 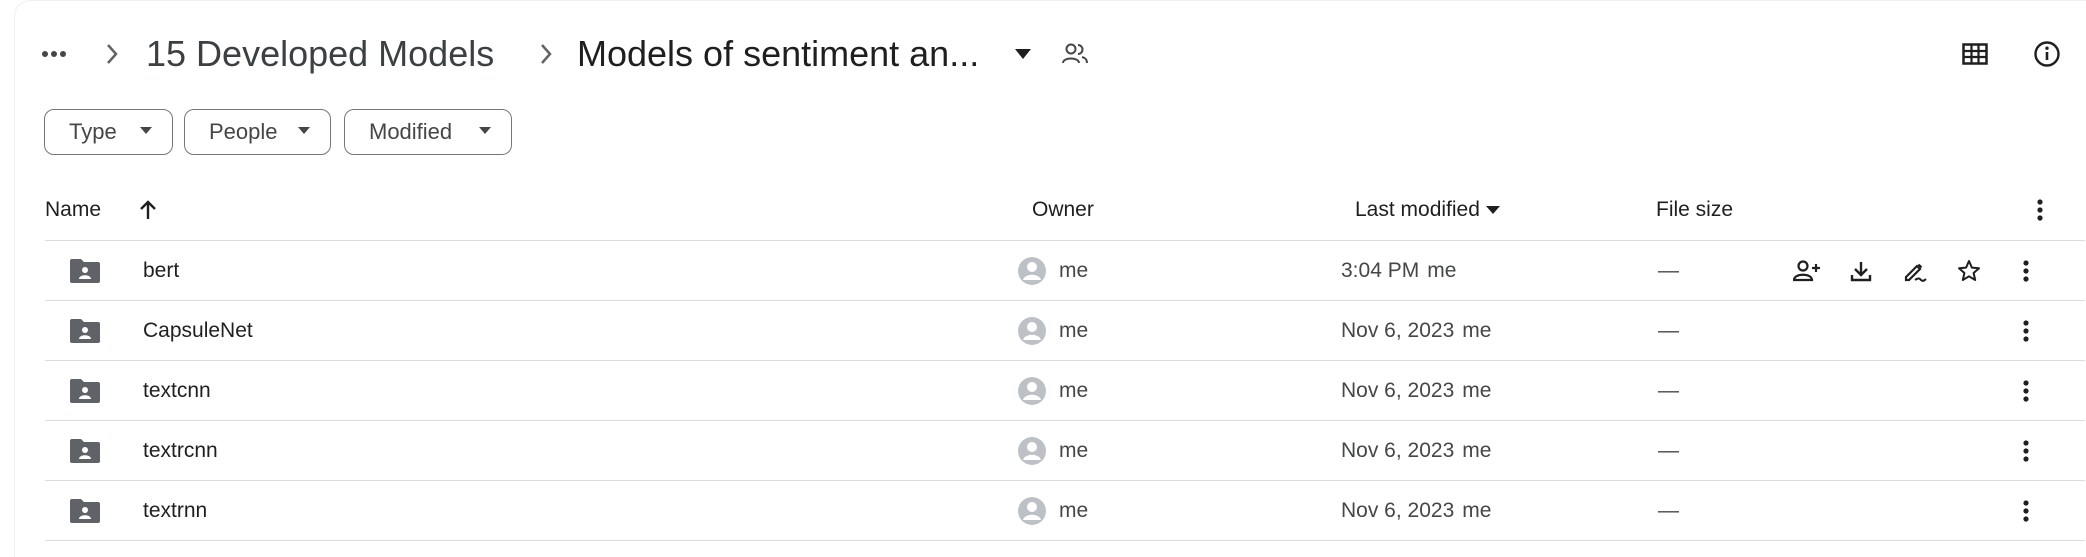 What do you see at coordinates (73, 210) in the screenshot?
I see `name-column-header: Name` at bounding box center [73, 210].